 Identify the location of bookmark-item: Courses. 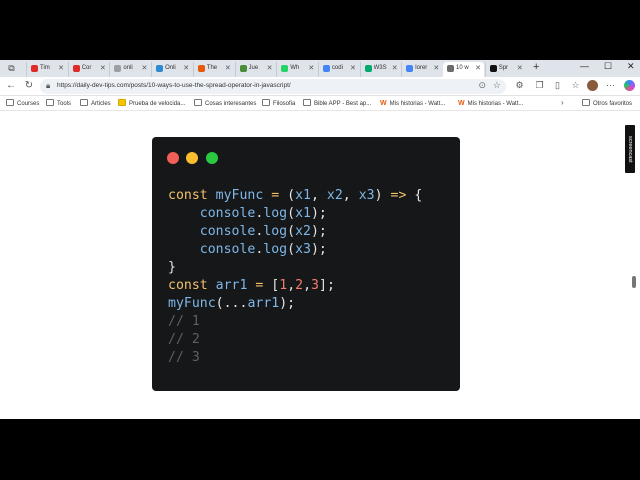
(22, 104).